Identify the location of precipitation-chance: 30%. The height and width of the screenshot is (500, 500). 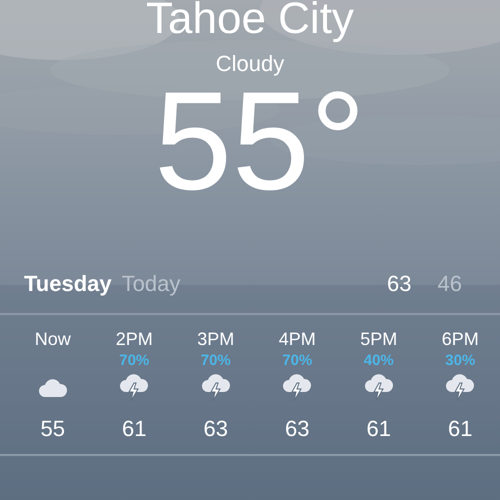
(460, 360).